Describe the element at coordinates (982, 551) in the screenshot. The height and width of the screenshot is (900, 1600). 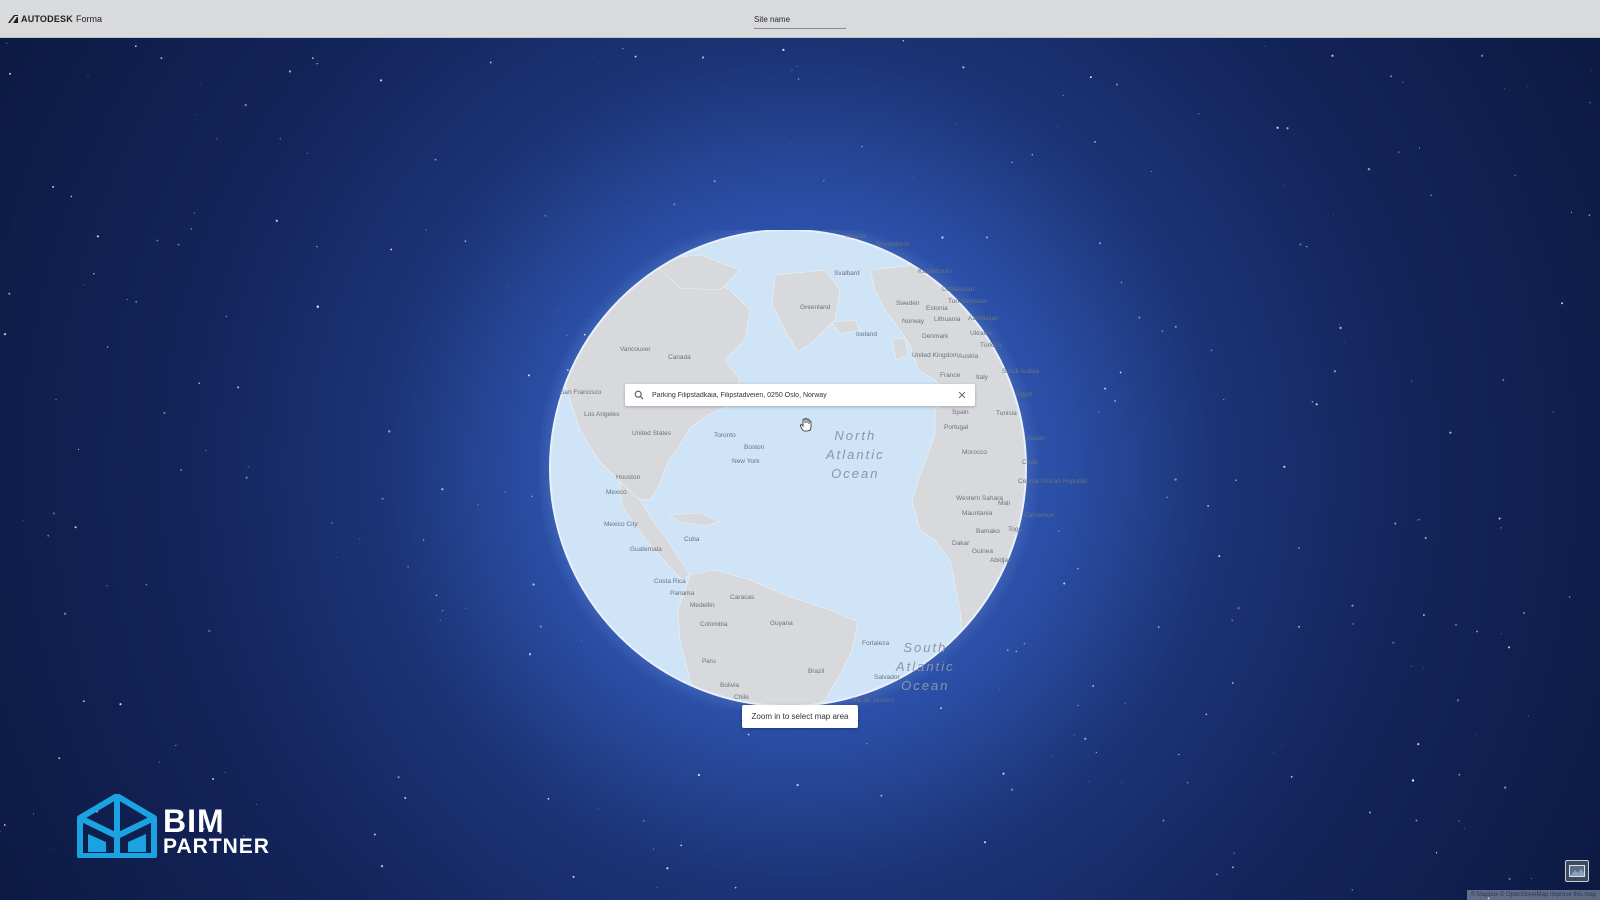
I see `map-label: Guinea` at that location.